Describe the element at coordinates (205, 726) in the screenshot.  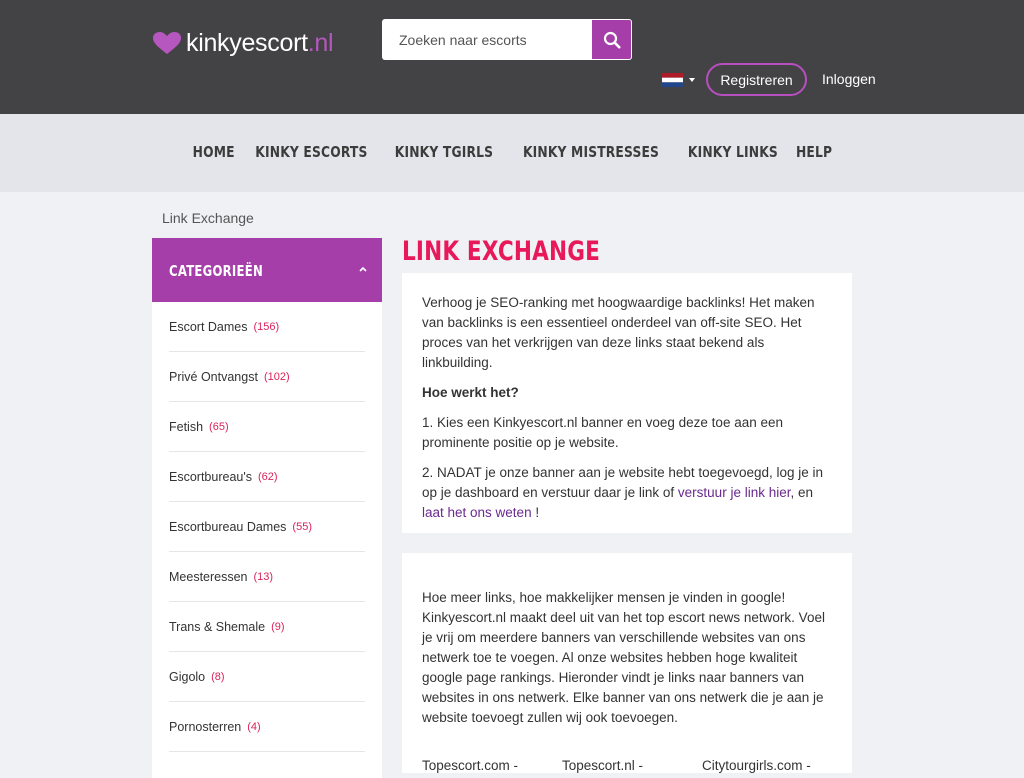
I see `category-label: Pornosterren` at that location.